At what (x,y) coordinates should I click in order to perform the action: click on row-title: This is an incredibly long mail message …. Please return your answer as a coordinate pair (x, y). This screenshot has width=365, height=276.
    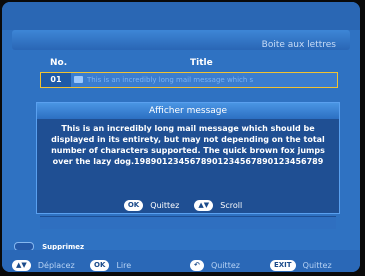
    Looking at the image, I should click on (170, 80).